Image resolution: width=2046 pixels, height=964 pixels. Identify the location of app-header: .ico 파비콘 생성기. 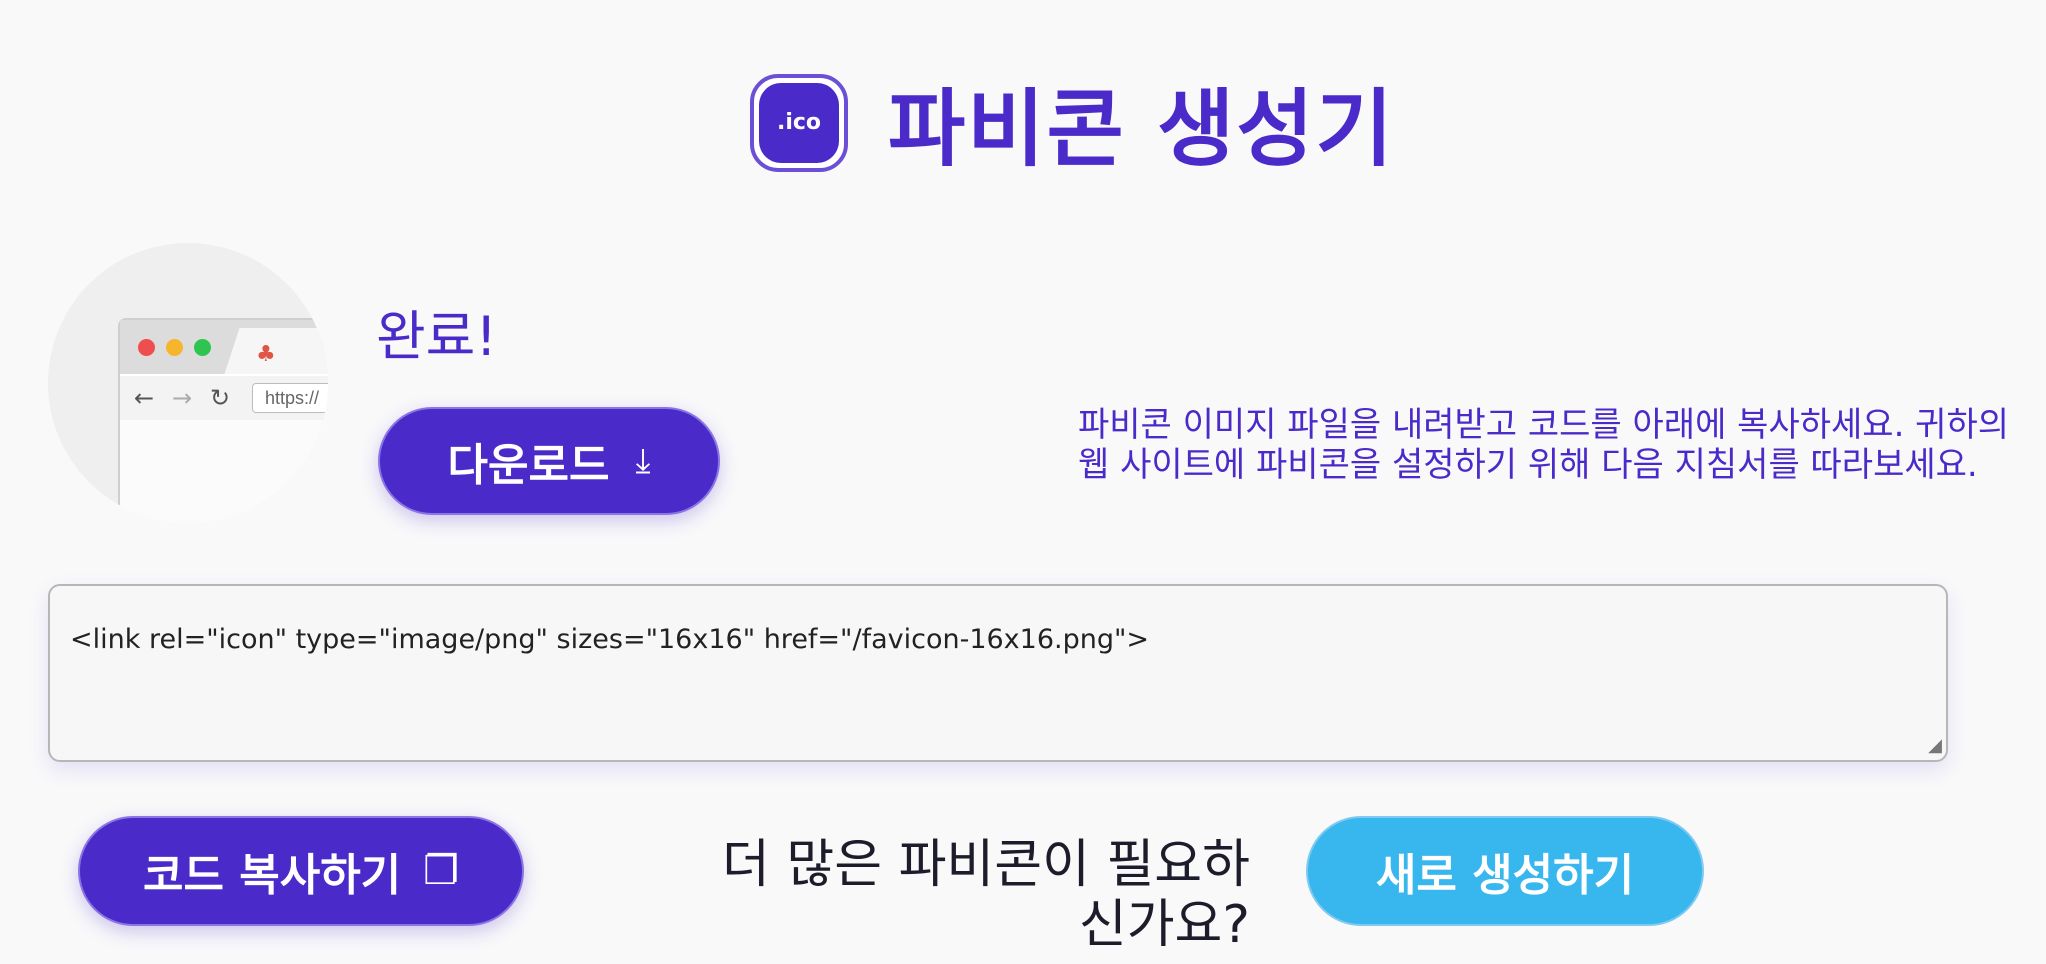
(1072, 122).